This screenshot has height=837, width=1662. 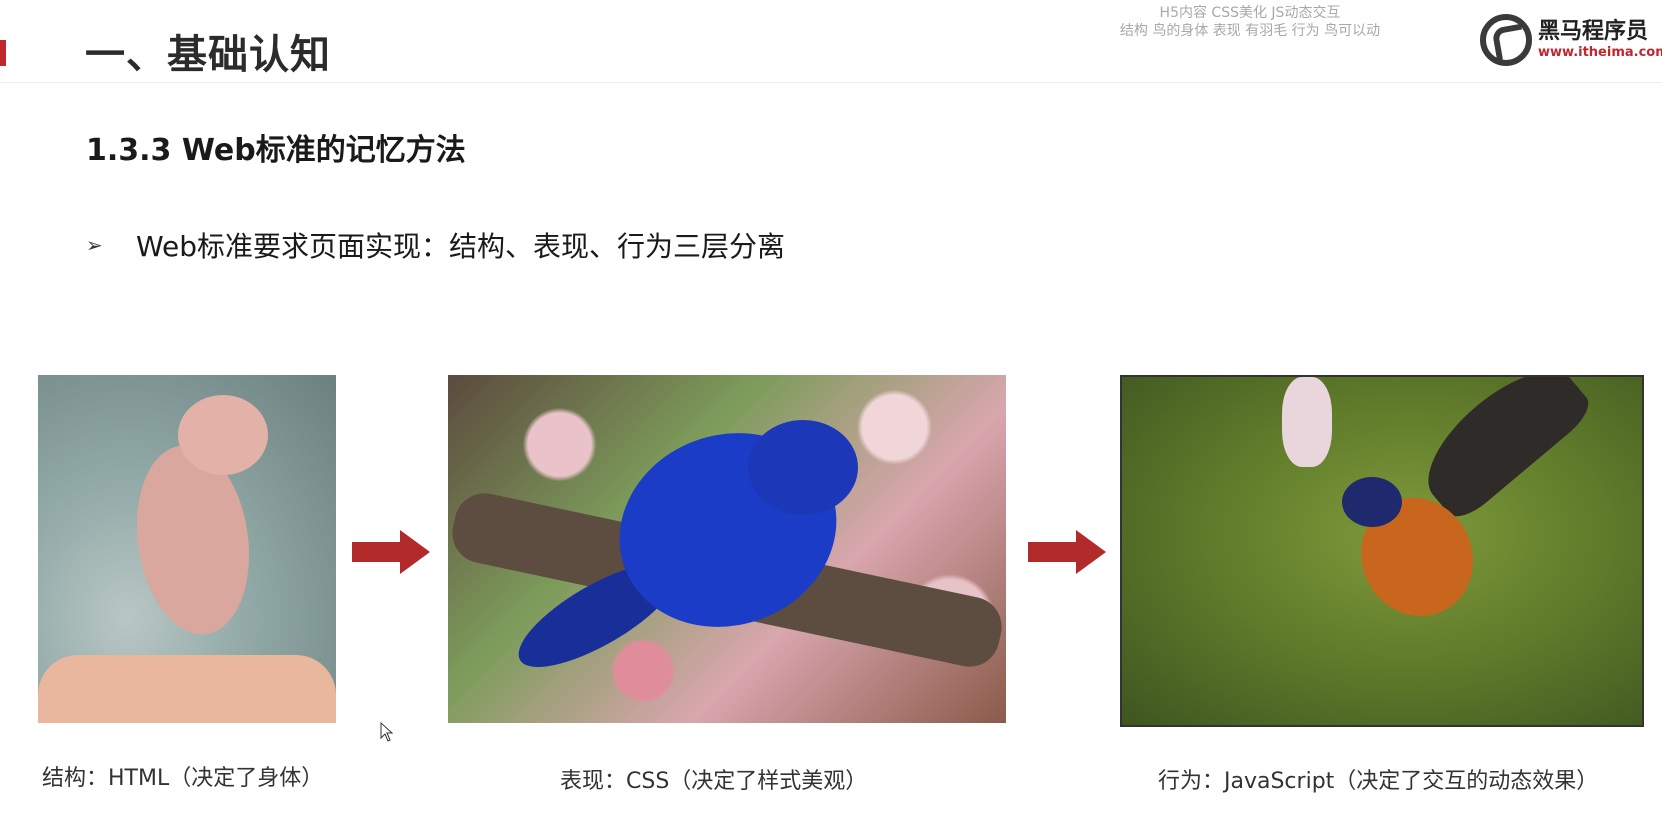 I want to click on finger-shape, so click(x=187, y=689).